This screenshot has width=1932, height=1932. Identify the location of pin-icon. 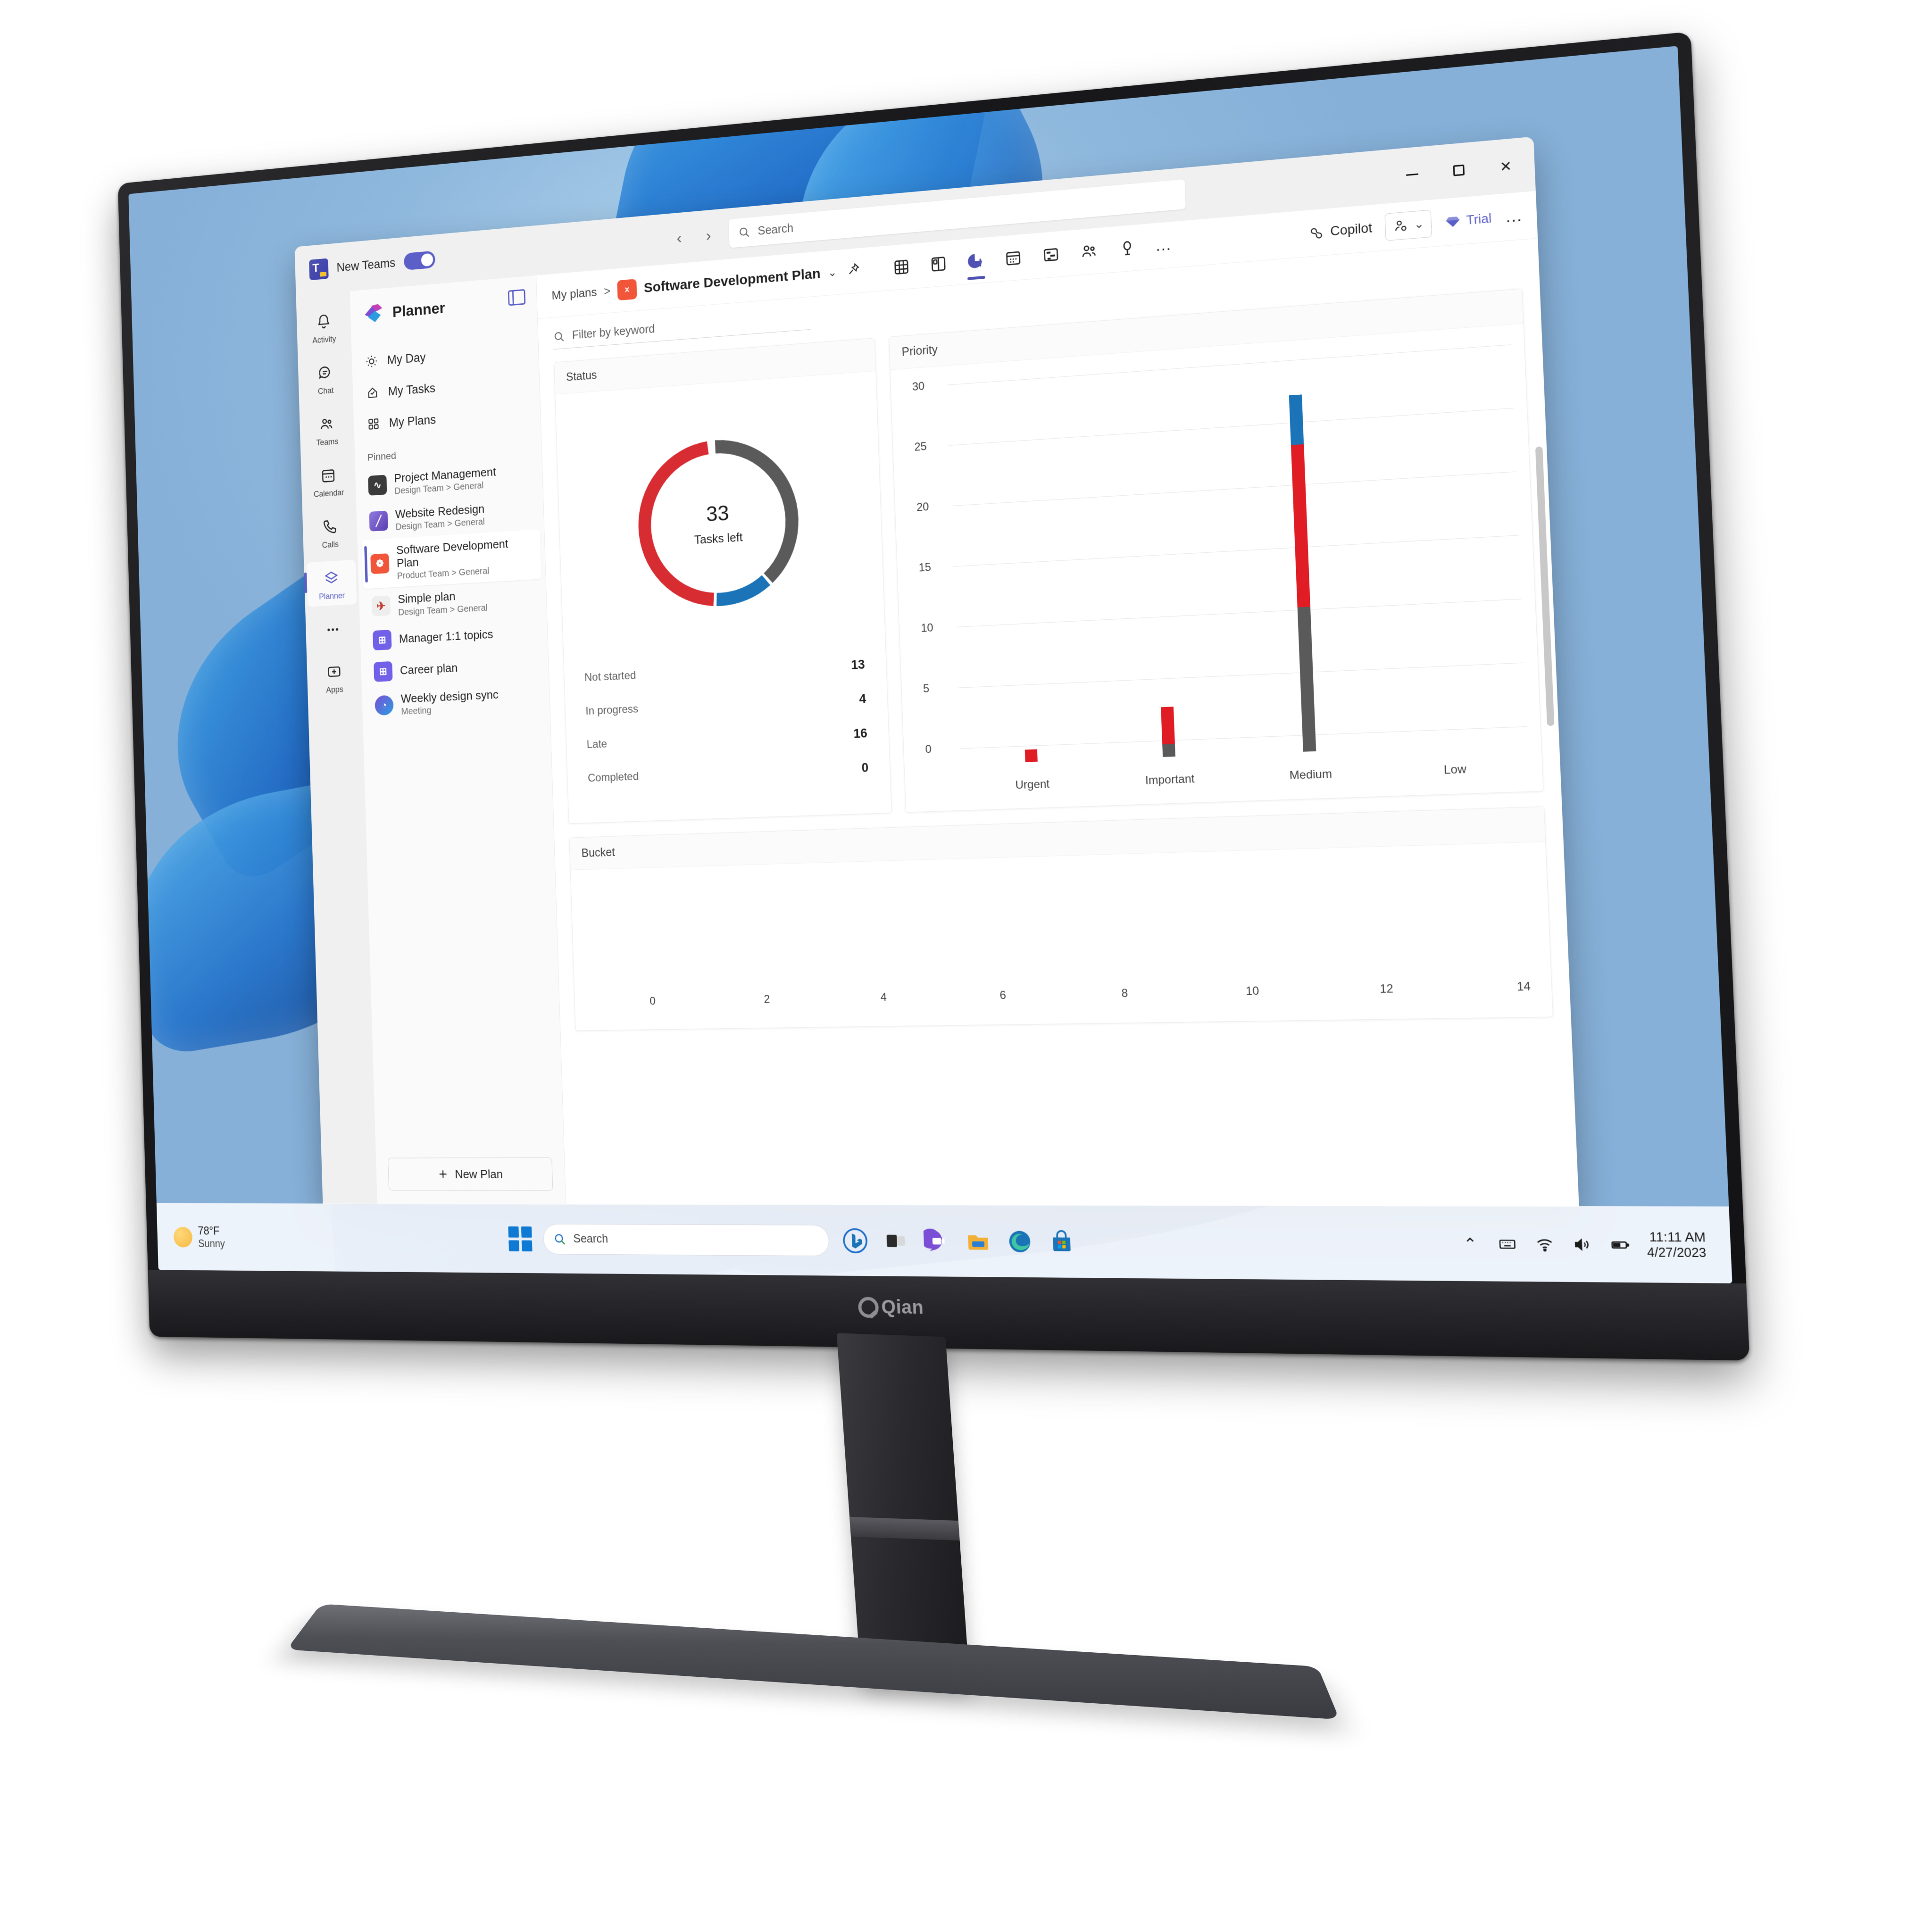
(854, 271).